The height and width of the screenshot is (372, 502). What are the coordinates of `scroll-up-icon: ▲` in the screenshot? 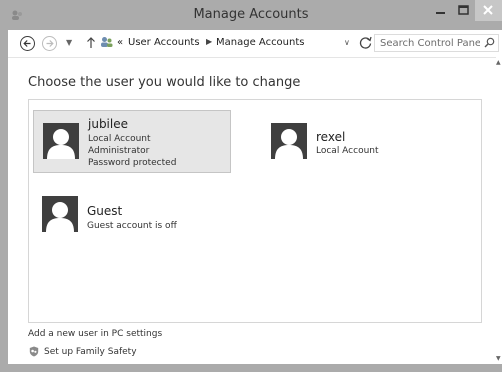 It's located at (498, 62).